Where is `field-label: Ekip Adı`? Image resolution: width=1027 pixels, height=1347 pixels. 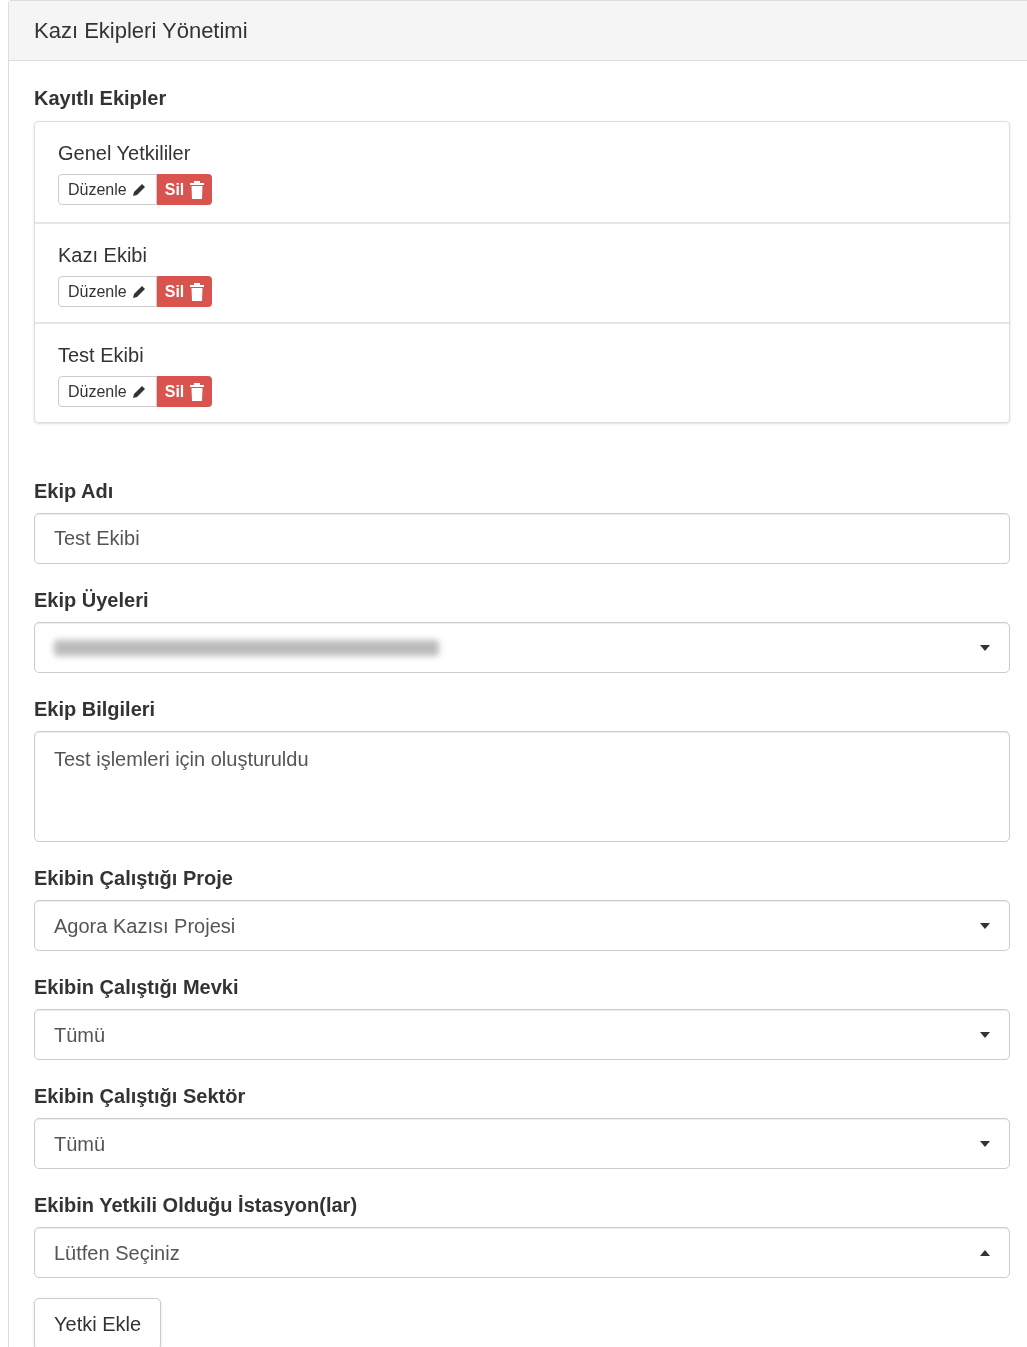 field-label: Ekip Adı is located at coordinates (74, 491).